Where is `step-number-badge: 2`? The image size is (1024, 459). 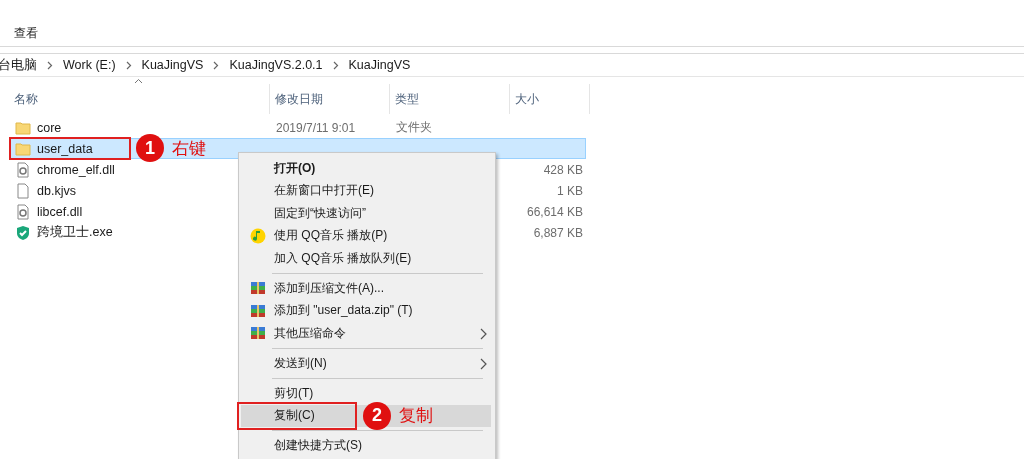
step-number-badge: 2 is located at coordinates (377, 415).